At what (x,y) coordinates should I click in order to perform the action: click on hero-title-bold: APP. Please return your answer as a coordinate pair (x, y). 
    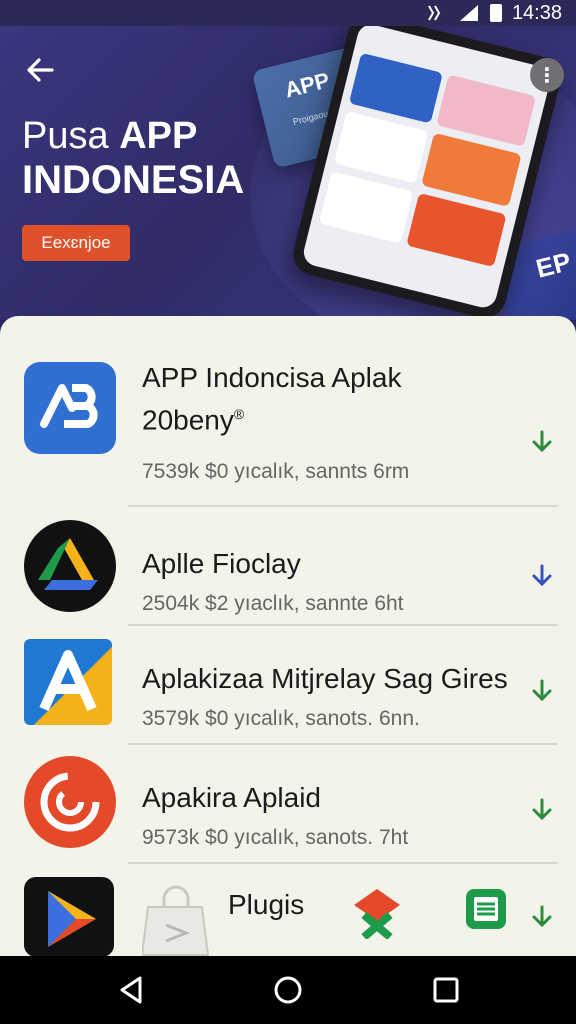
    Looking at the image, I should click on (158, 136).